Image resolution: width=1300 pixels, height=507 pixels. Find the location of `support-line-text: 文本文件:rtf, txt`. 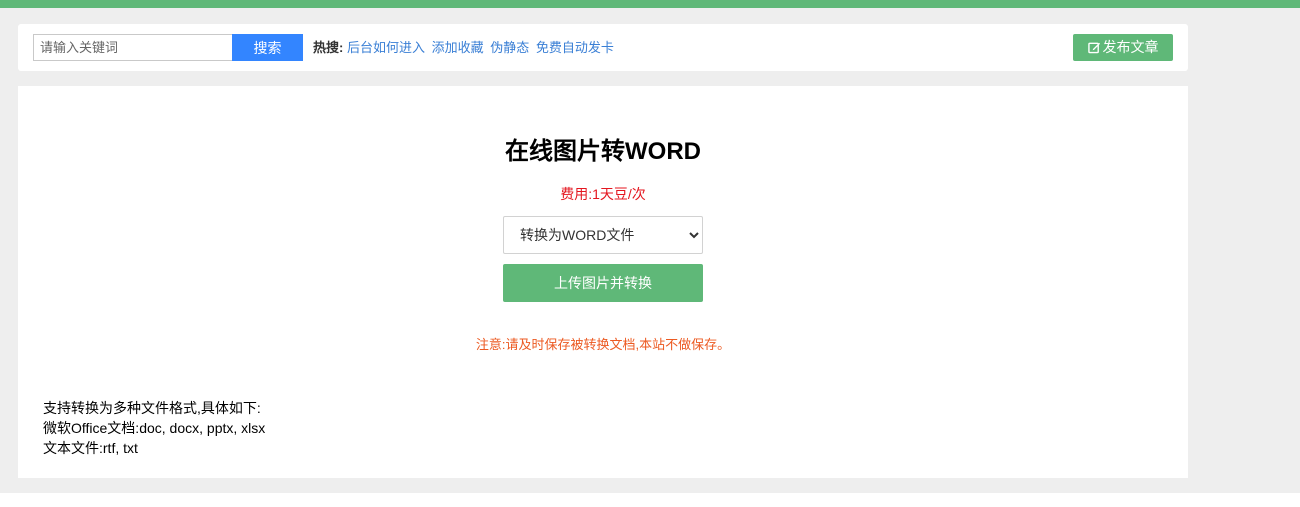

support-line-text: 文本文件:rtf, txt is located at coordinates (90, 448).